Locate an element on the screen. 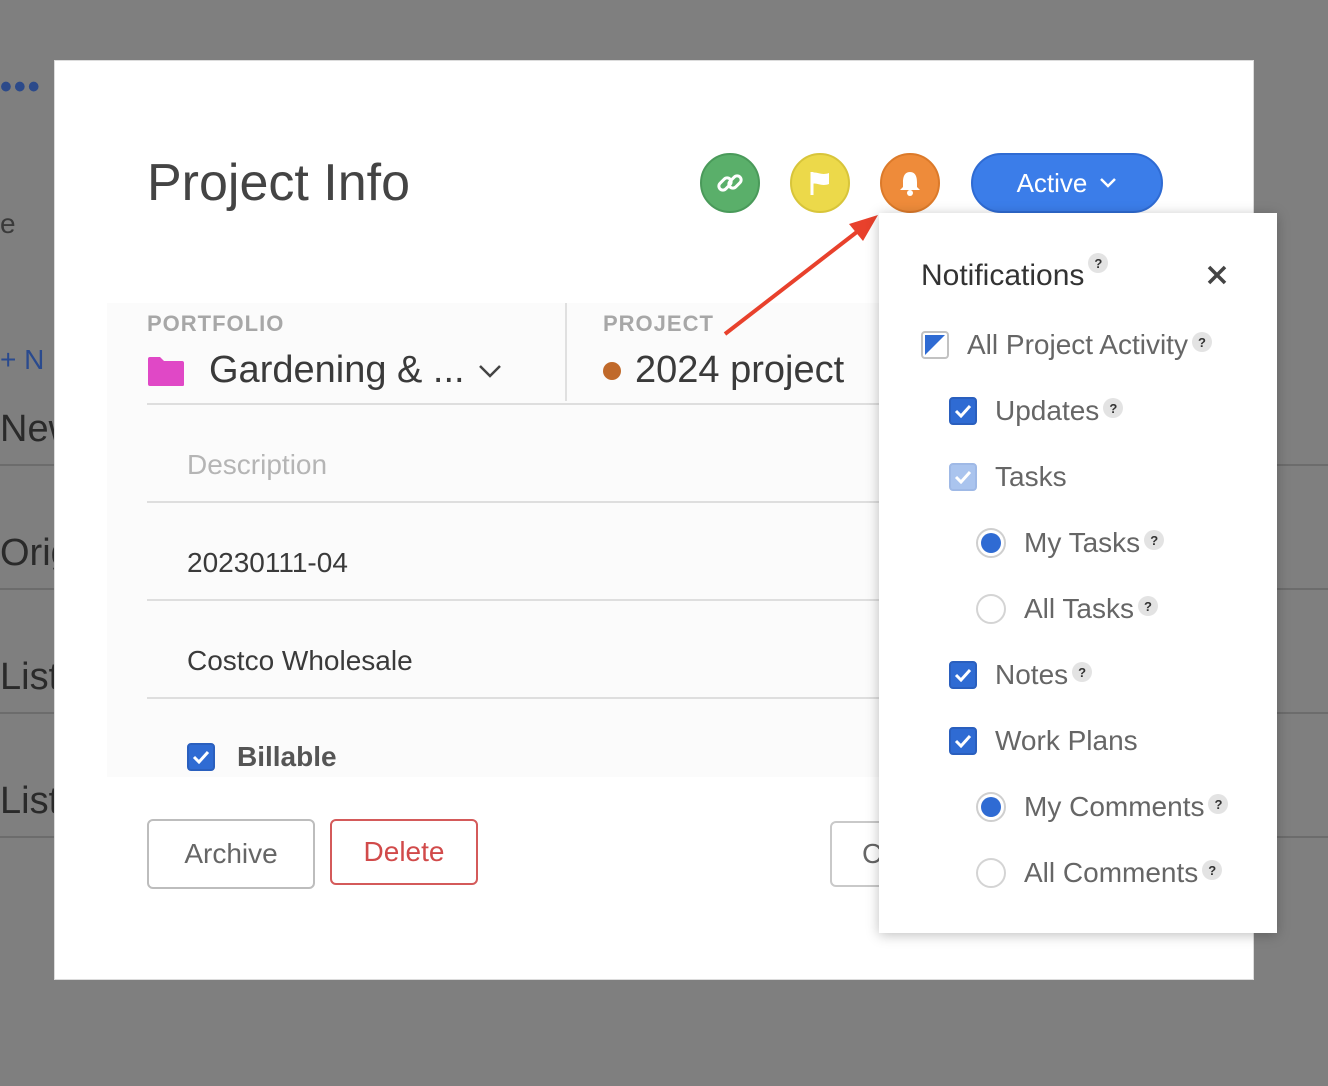  billable-checkbox-row: Billable is located at coordinates (262, 757).